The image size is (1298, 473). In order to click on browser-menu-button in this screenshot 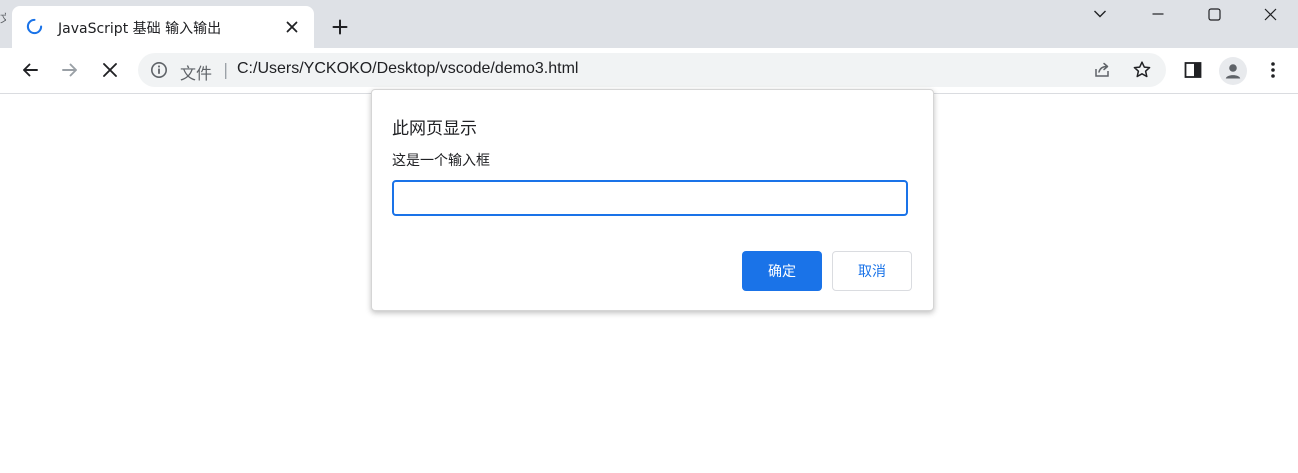, I will do `click(1273, 70)`.